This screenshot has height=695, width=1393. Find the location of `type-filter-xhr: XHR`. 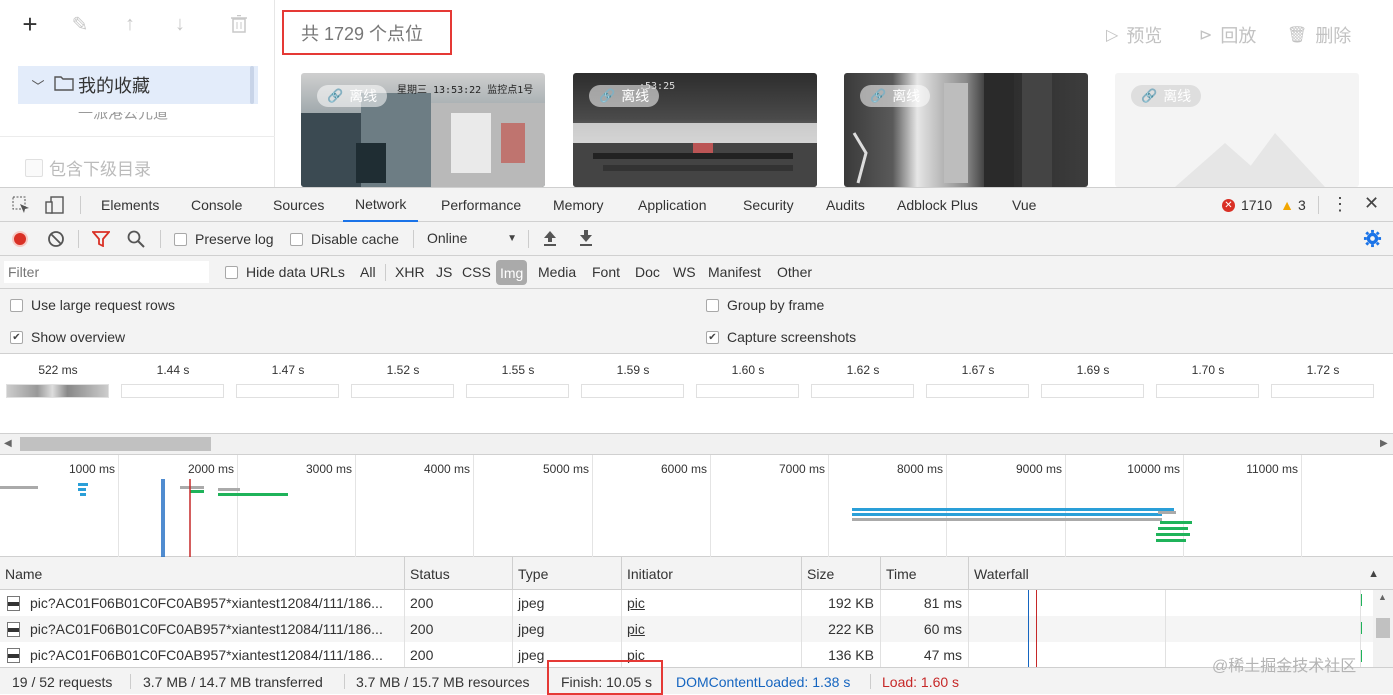

type-filter-xhr: XHR is located at coordinates (410, 272).